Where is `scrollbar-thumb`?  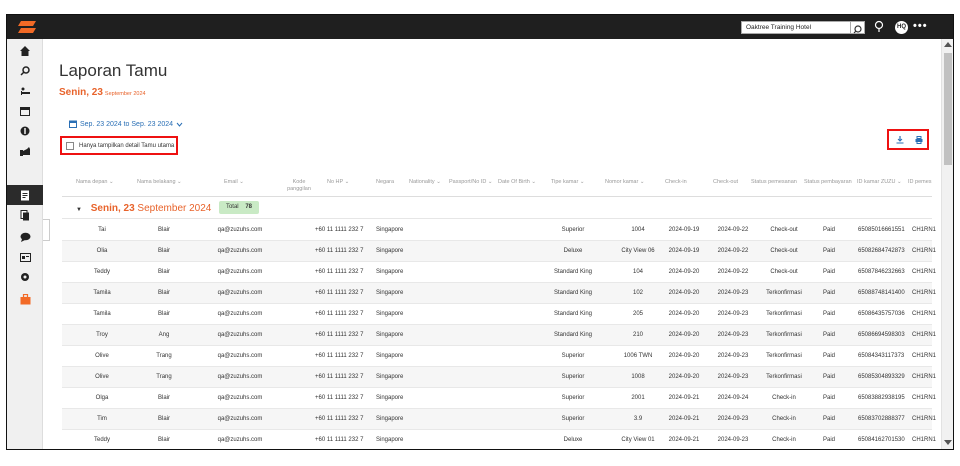 scrollbar-thumb is located at coordinates (948, 109).